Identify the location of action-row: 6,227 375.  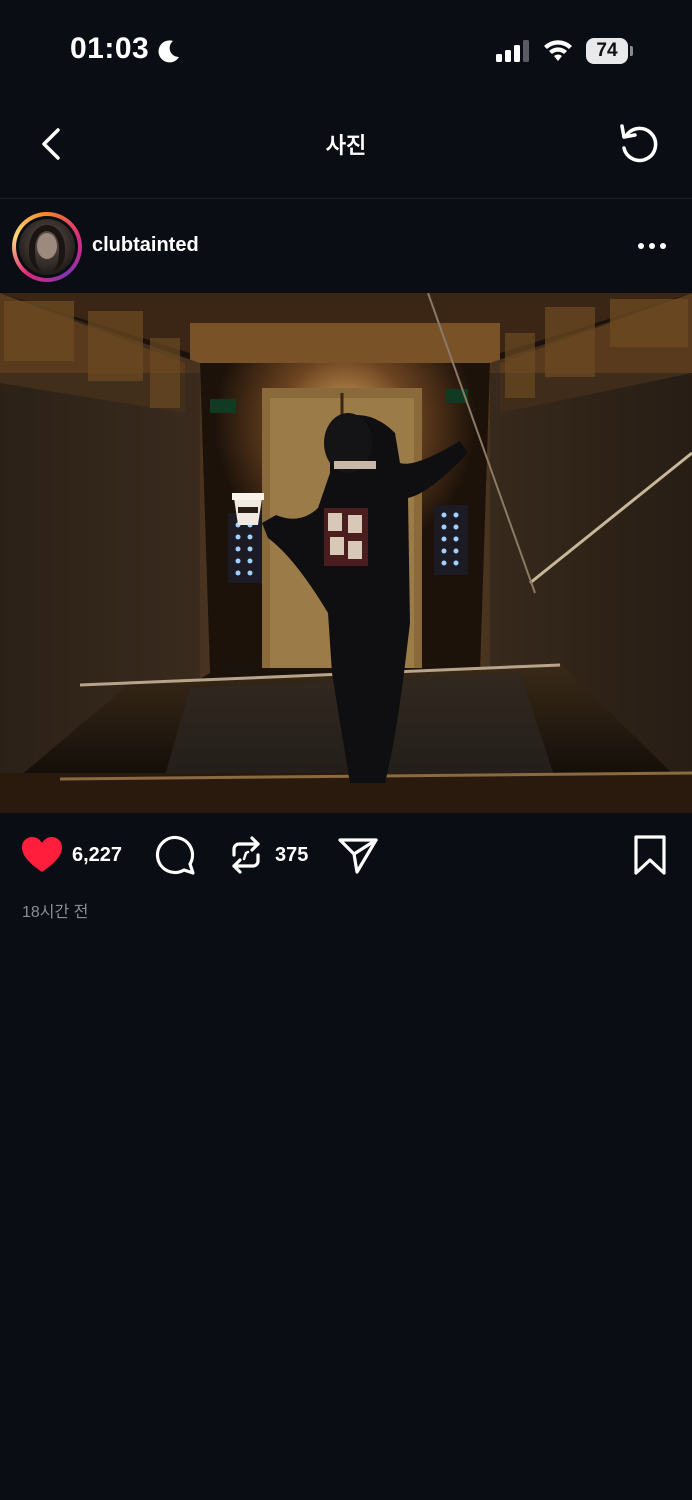
(346, 855).